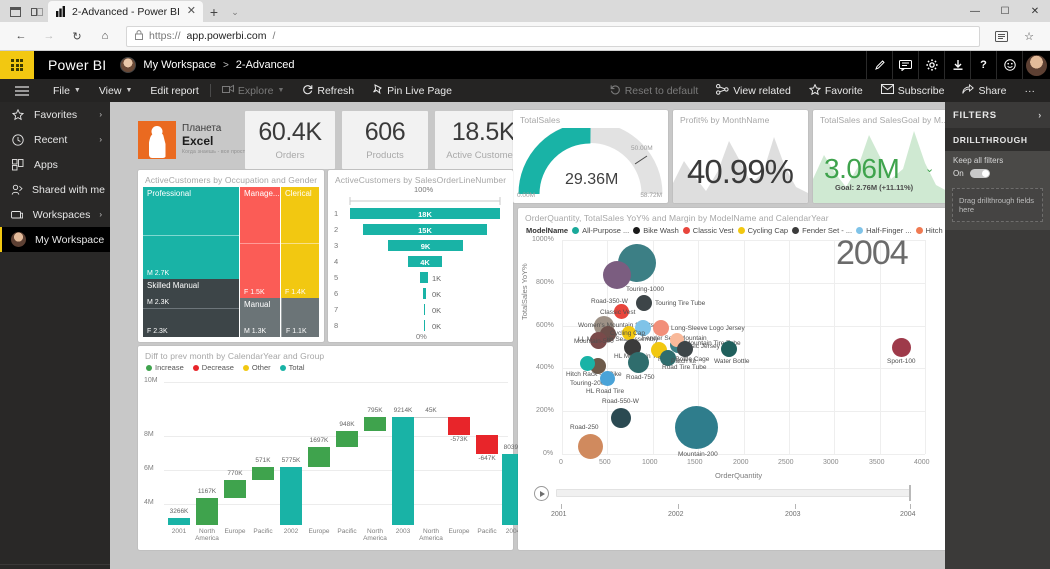 This screenshot has width=1050, height=569. Describe the element at coordinates (77, 36) in the screenshot. I see `reload-icon: ↻` at that location.